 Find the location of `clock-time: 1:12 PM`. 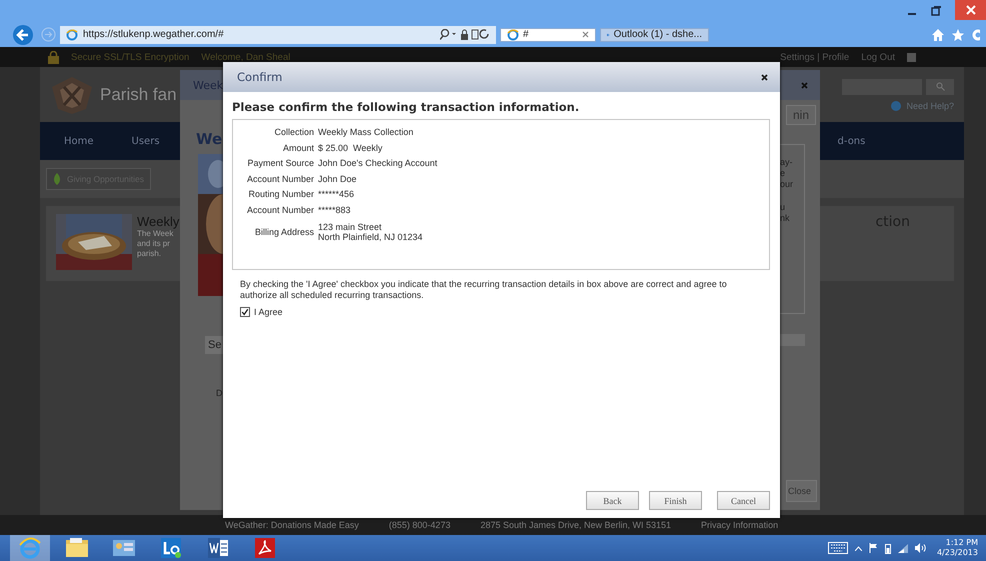

clock-time: 1:12 PM is located at coordinates (962, 543).